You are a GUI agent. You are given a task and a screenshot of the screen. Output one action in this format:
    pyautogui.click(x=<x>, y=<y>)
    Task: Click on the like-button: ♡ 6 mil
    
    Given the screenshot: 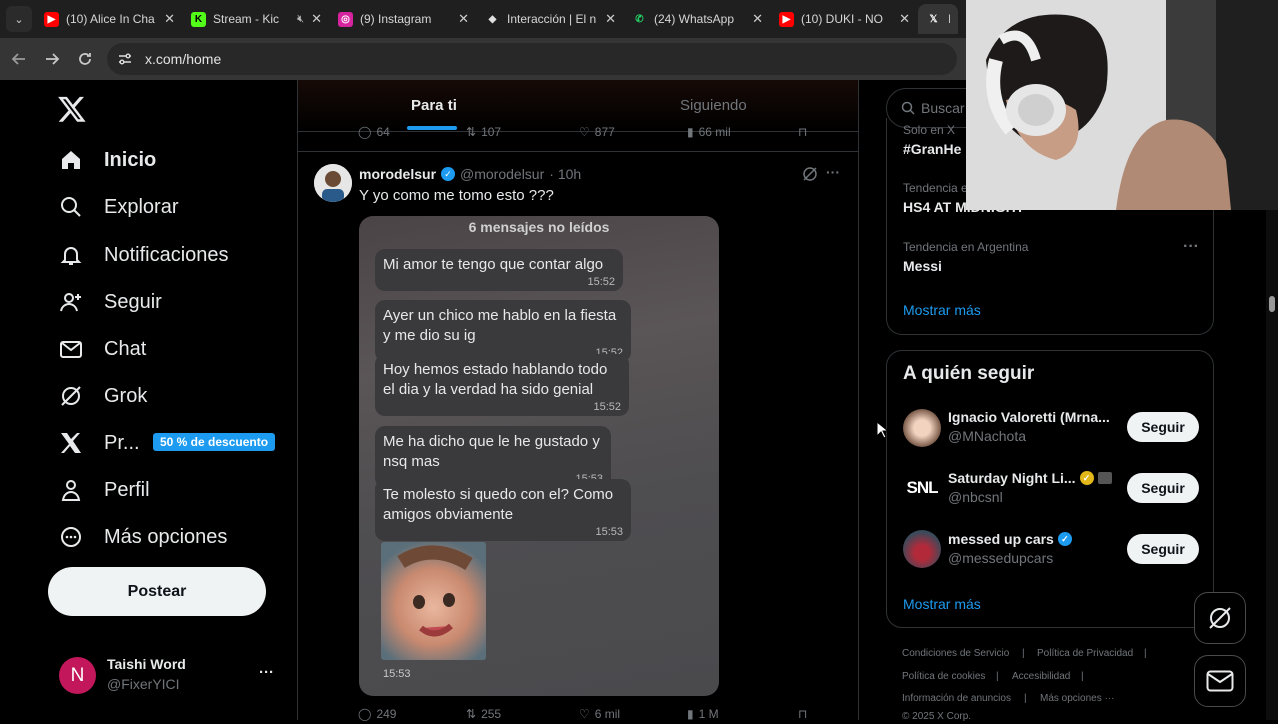 What is the action you would take?
    pyautogui.click(x=599, y=714)
    